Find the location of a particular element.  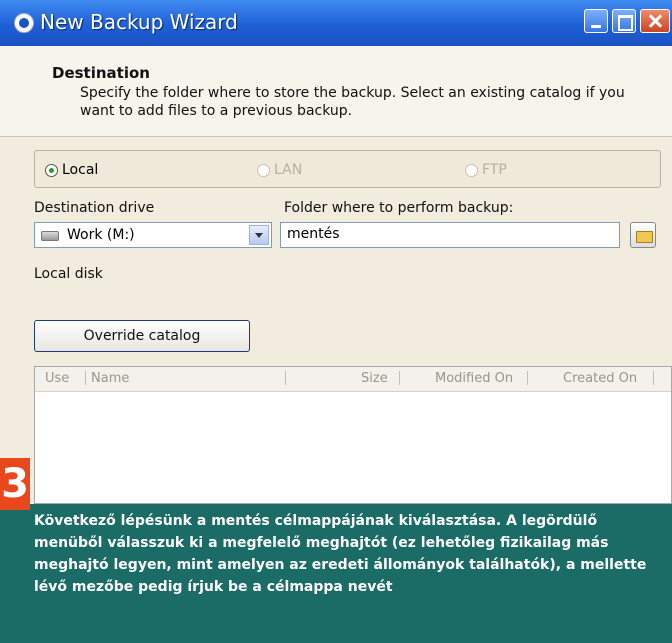

step-number-badge: 3 is located at coordinates (15, 484).